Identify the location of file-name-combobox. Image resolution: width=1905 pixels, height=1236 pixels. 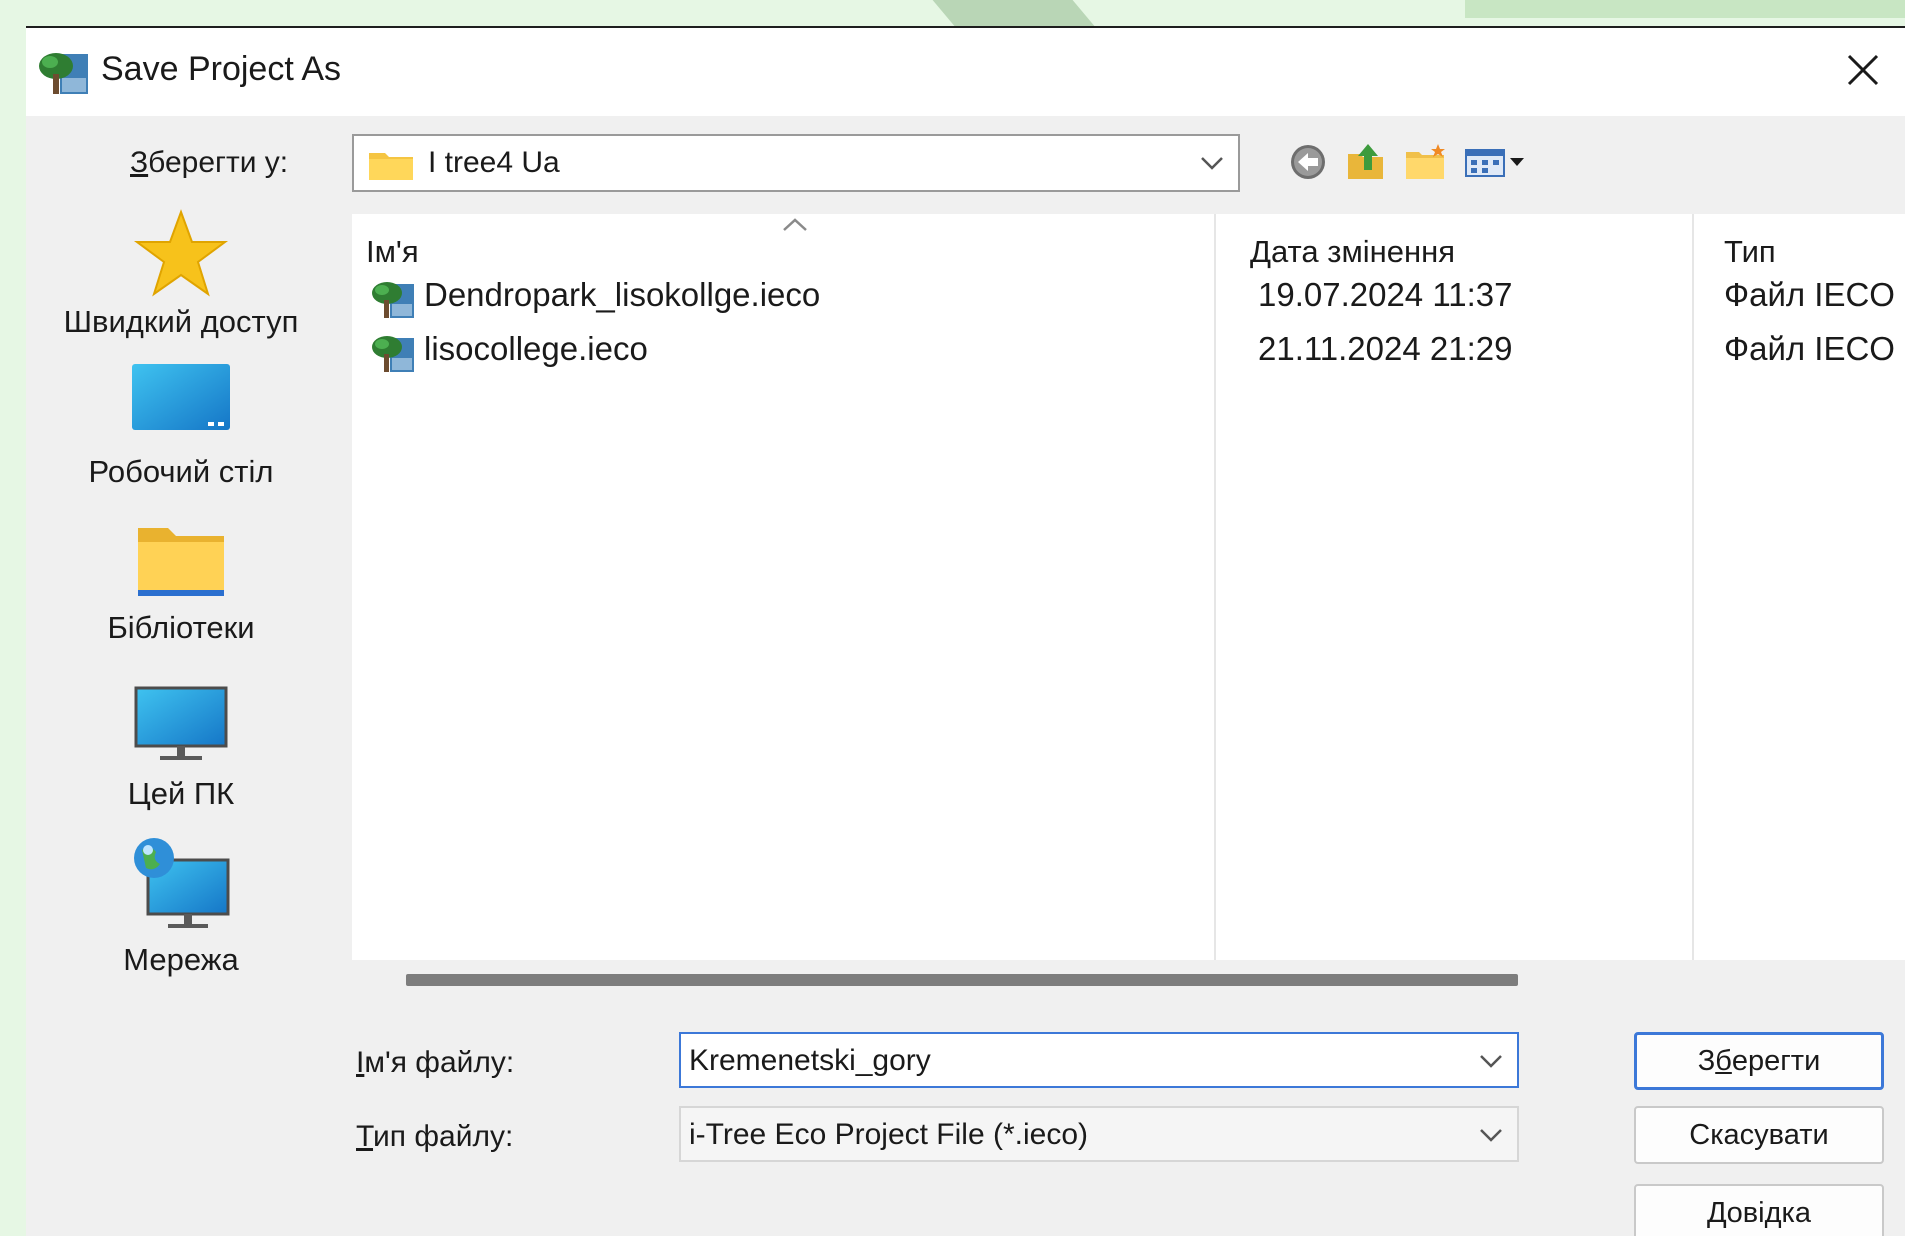
(1099, 1060).